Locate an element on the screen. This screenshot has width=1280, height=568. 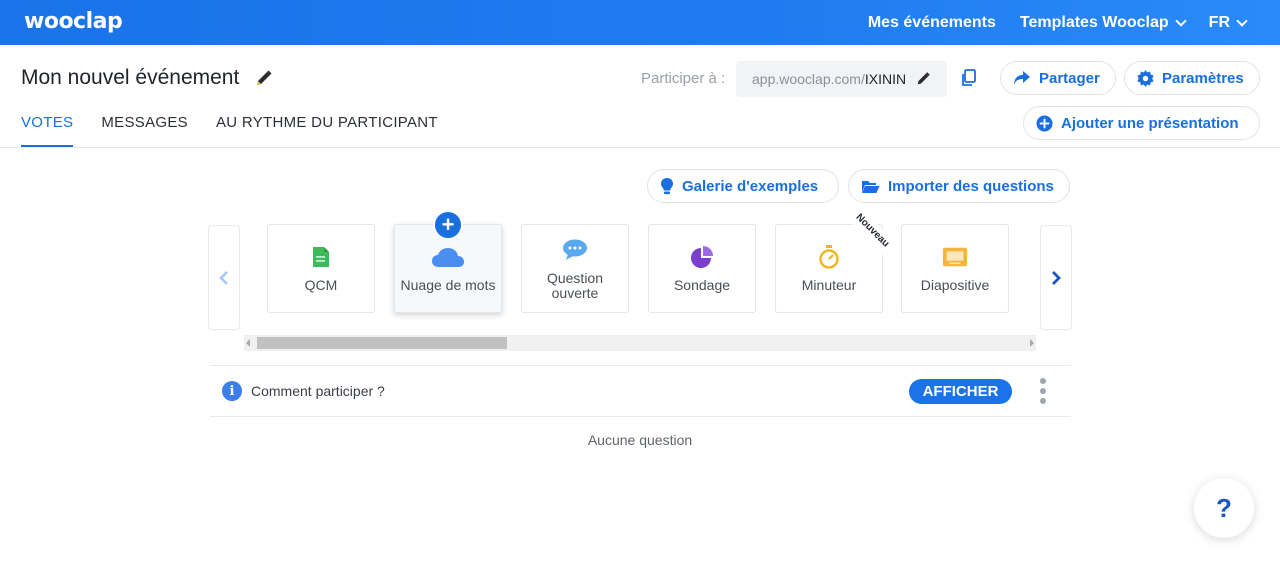
poll-label: Sondage is located at coordinates (702, 285).